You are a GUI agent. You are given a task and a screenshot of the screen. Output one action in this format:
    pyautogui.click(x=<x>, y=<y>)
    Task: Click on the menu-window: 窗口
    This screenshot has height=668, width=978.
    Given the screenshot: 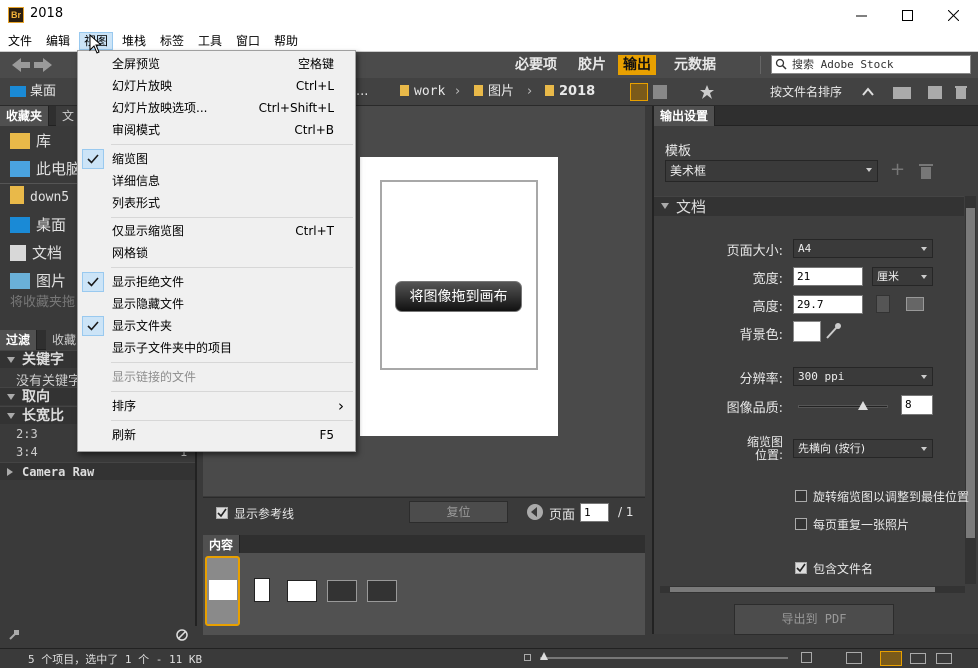 What is the action you would take?
    pyautogui.click(x=248, y=41)
    